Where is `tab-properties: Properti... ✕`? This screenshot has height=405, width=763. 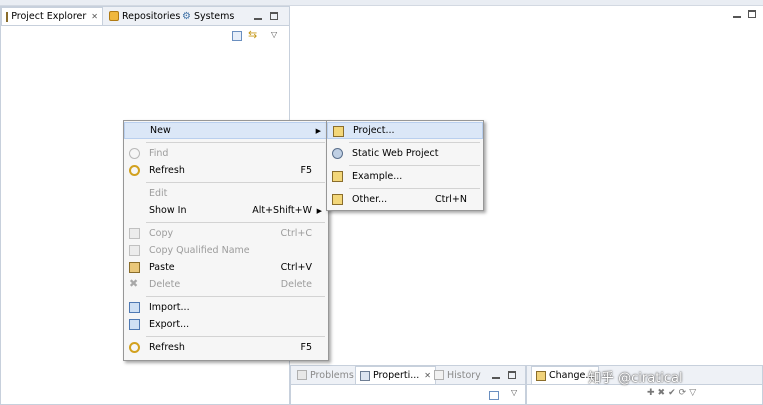 tab-properties: Properti... ✕ is located at coordinates (395, 375).